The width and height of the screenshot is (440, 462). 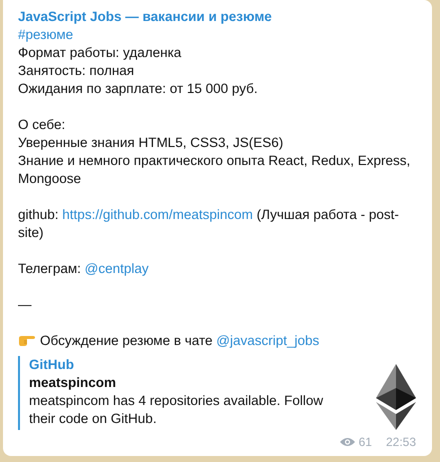 What do you see at coordinates (396, 397) in the screenshot?
I see `diamond-logo-icon` at bounding box center [396, 397].